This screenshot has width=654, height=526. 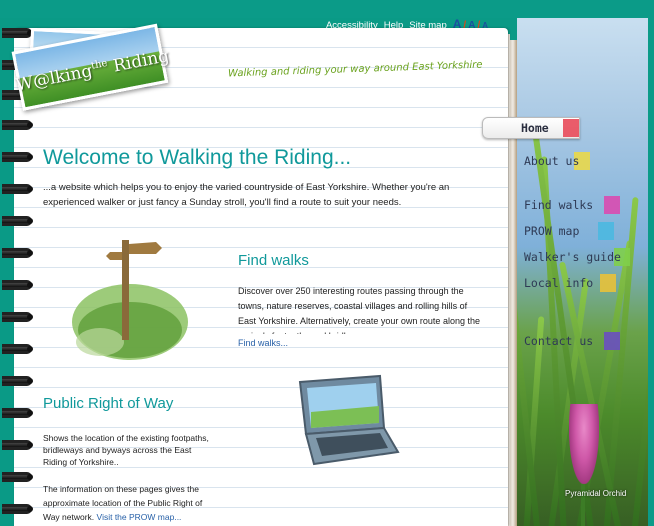 I want to click on nav-about-us: About us, so click(x=554, y=161).